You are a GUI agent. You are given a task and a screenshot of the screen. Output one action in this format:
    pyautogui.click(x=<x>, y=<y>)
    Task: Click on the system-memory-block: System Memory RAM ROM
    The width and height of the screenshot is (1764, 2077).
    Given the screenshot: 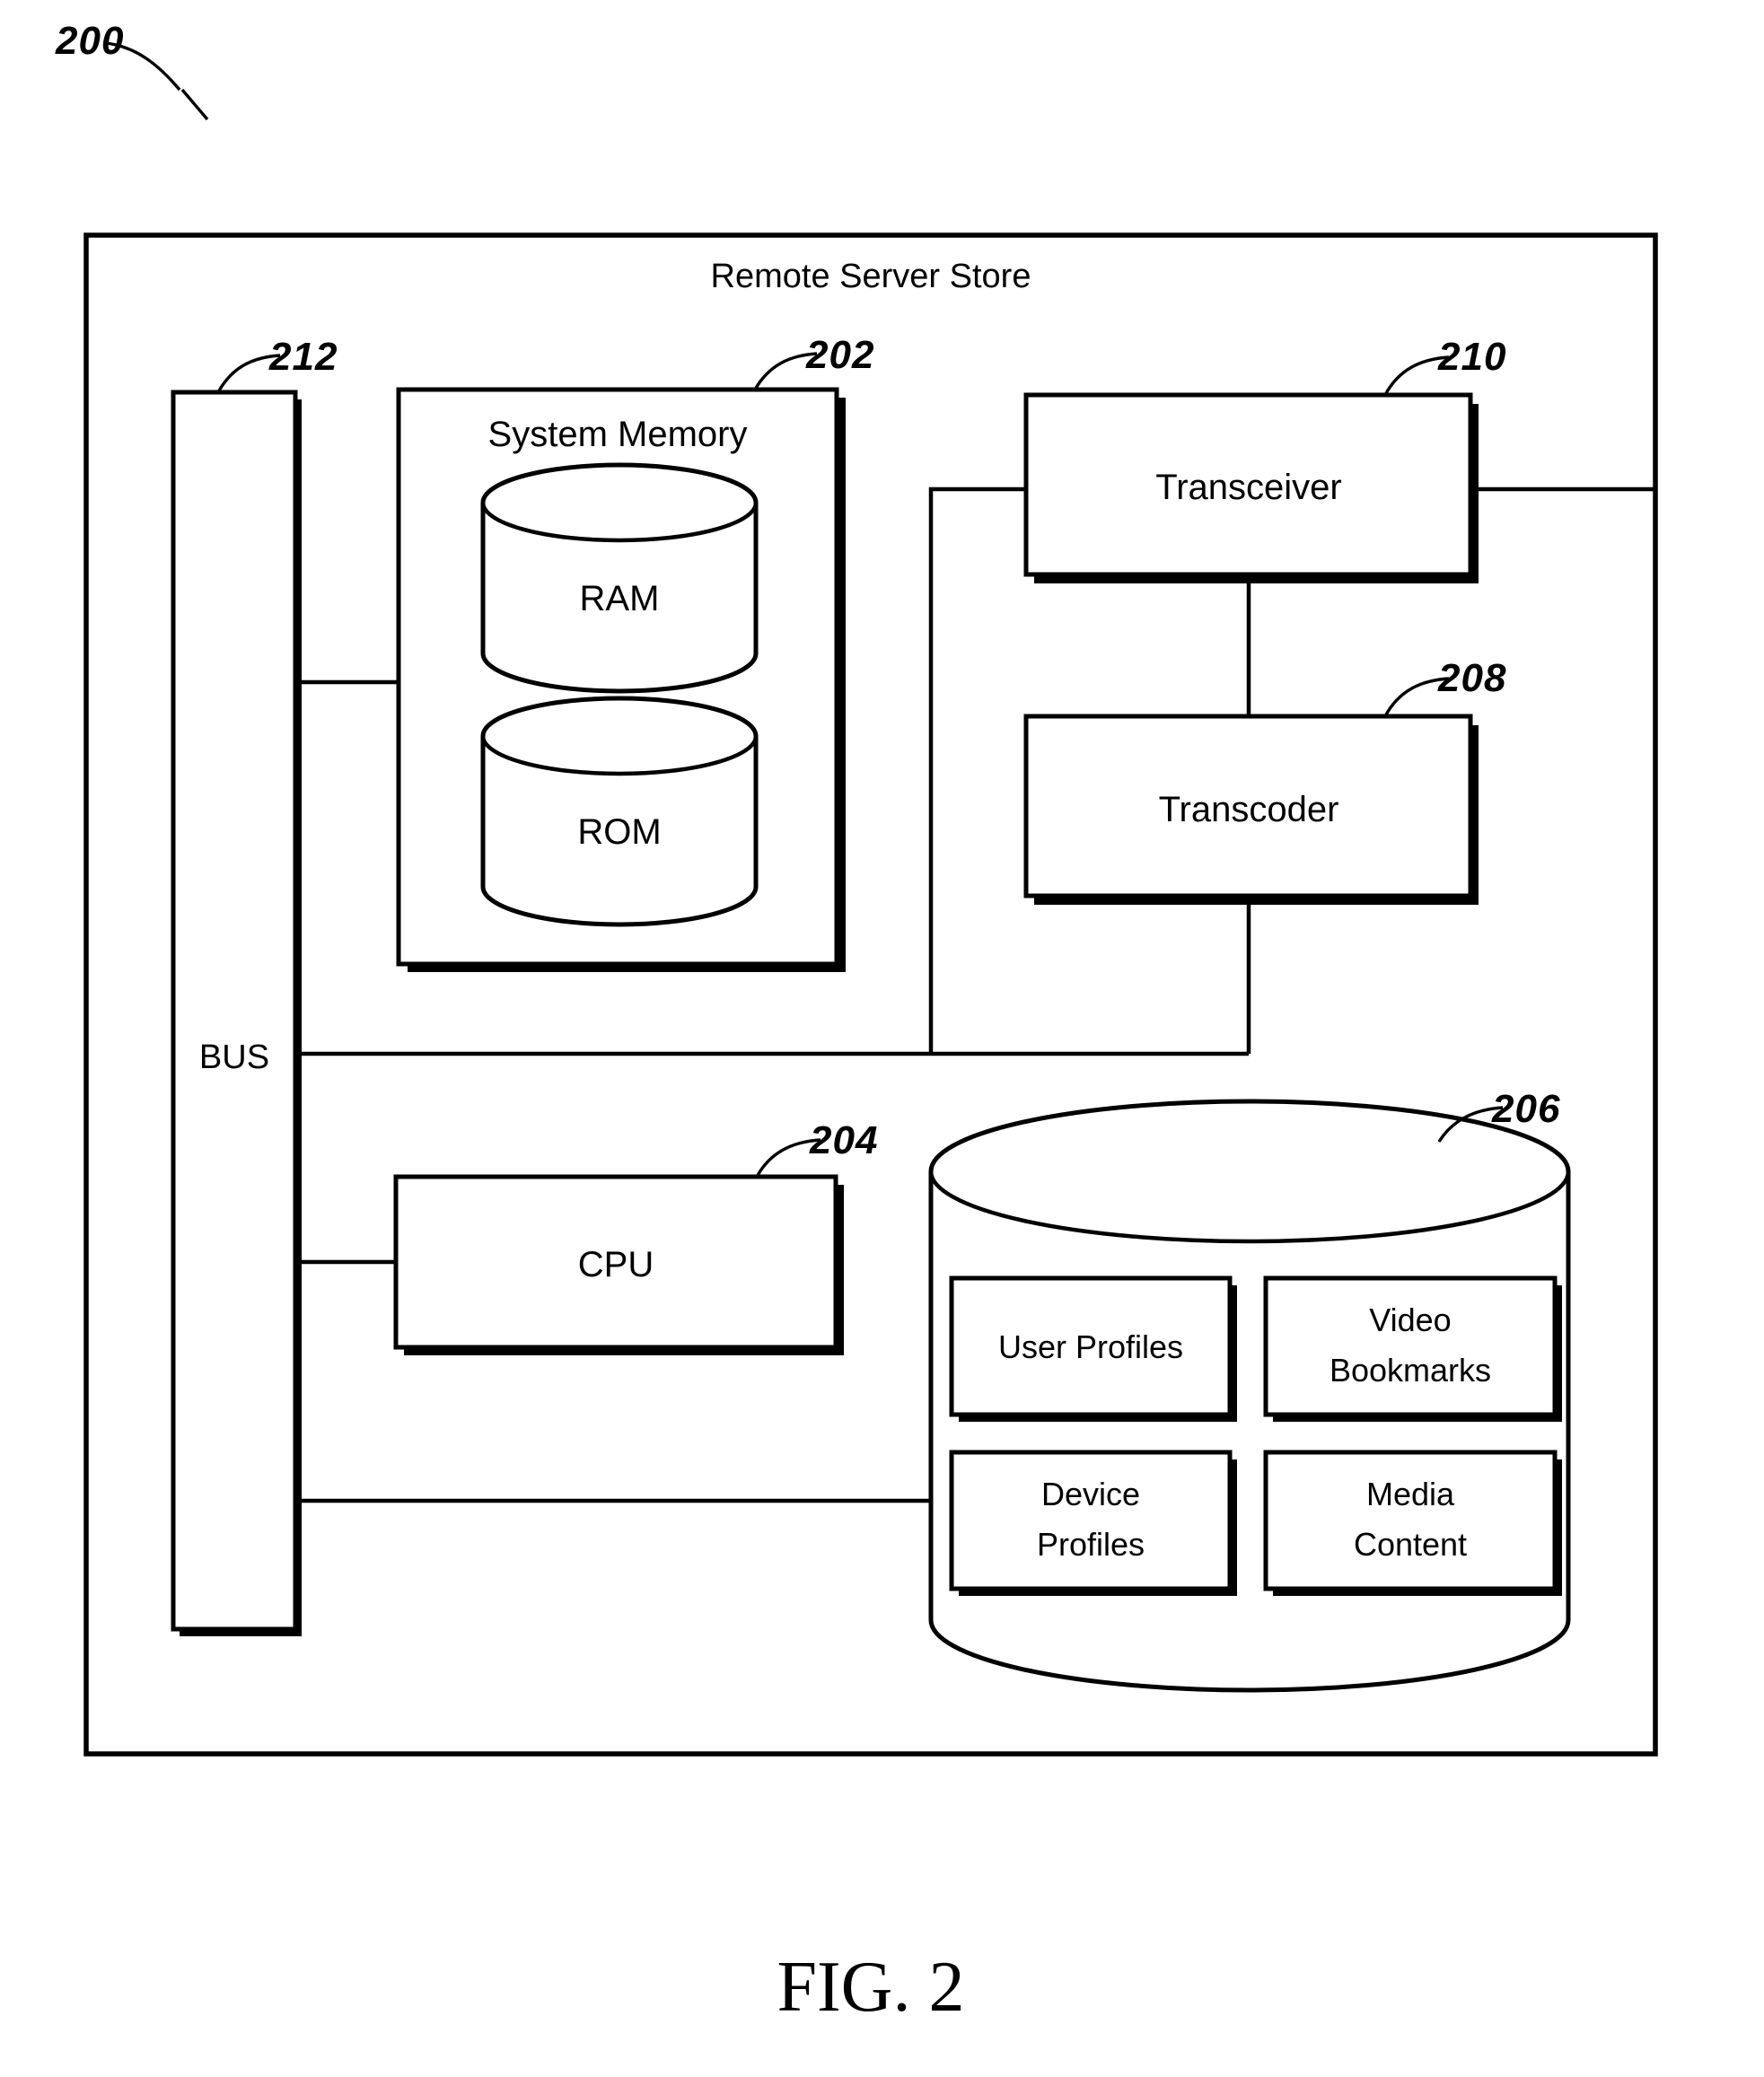 What is the action you would take?
    pyautogui.click(x=621, y=679)
    